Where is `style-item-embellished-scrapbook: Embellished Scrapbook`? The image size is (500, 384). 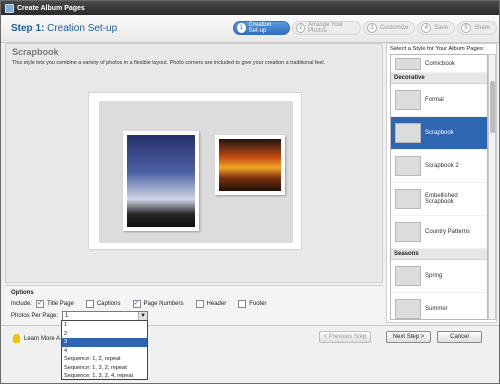
style-item-embellished-scrapbook: Embellished Scrapbook is located at coordinates (439, 199).